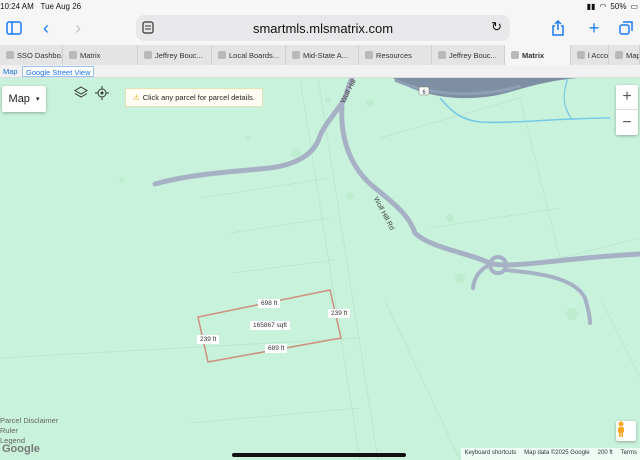  I want to click on map-scale: 200 ft, so click(605, 453).